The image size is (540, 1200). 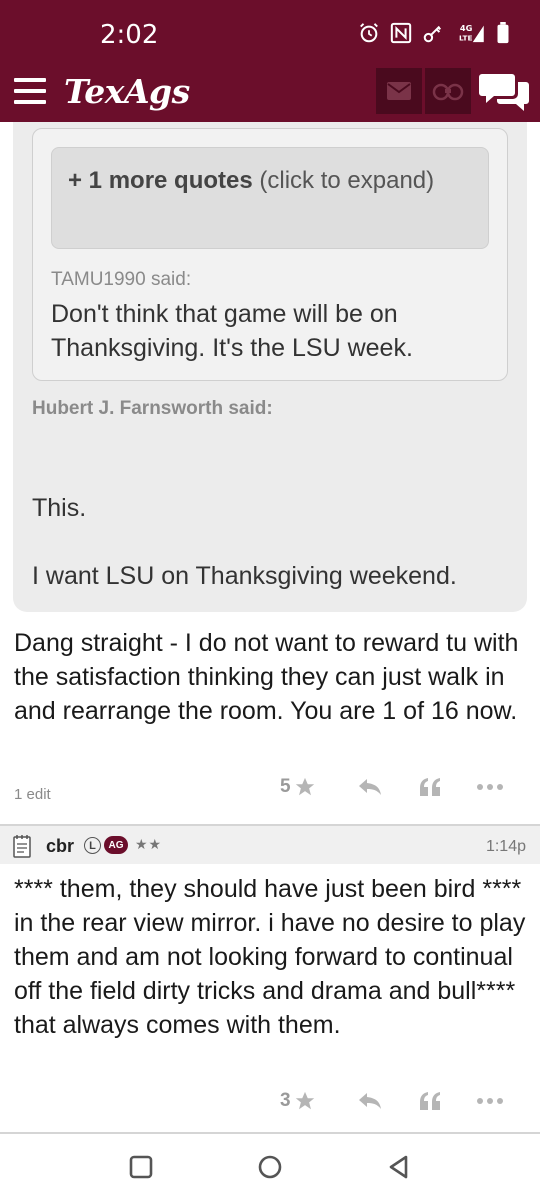 What do you see at coordinates (59, 508) in the screenshot?
I see `quote-text: This.` at bounding box center [59, 508].